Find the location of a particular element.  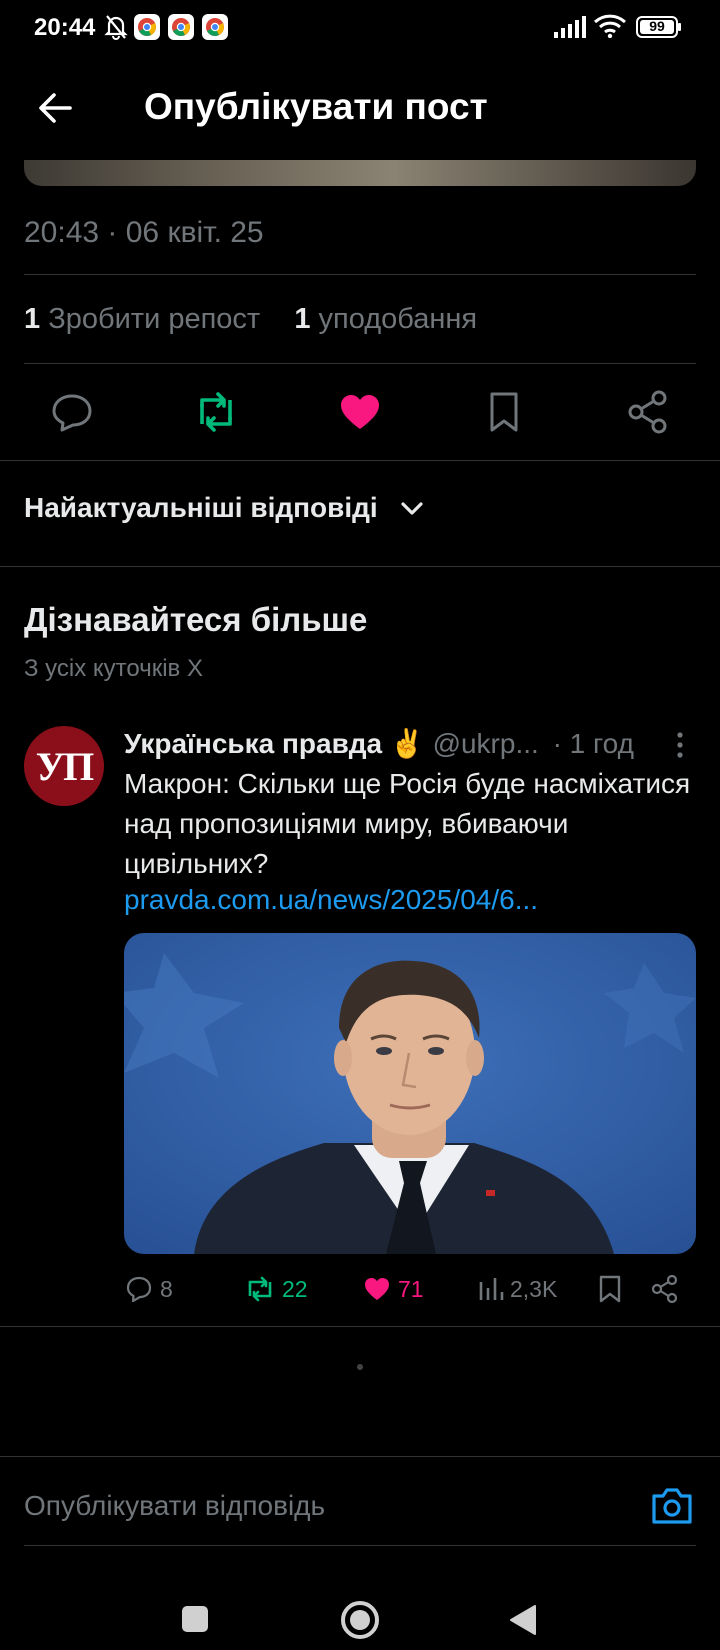

system-nav-bar is located at coordinates (360, 1606).